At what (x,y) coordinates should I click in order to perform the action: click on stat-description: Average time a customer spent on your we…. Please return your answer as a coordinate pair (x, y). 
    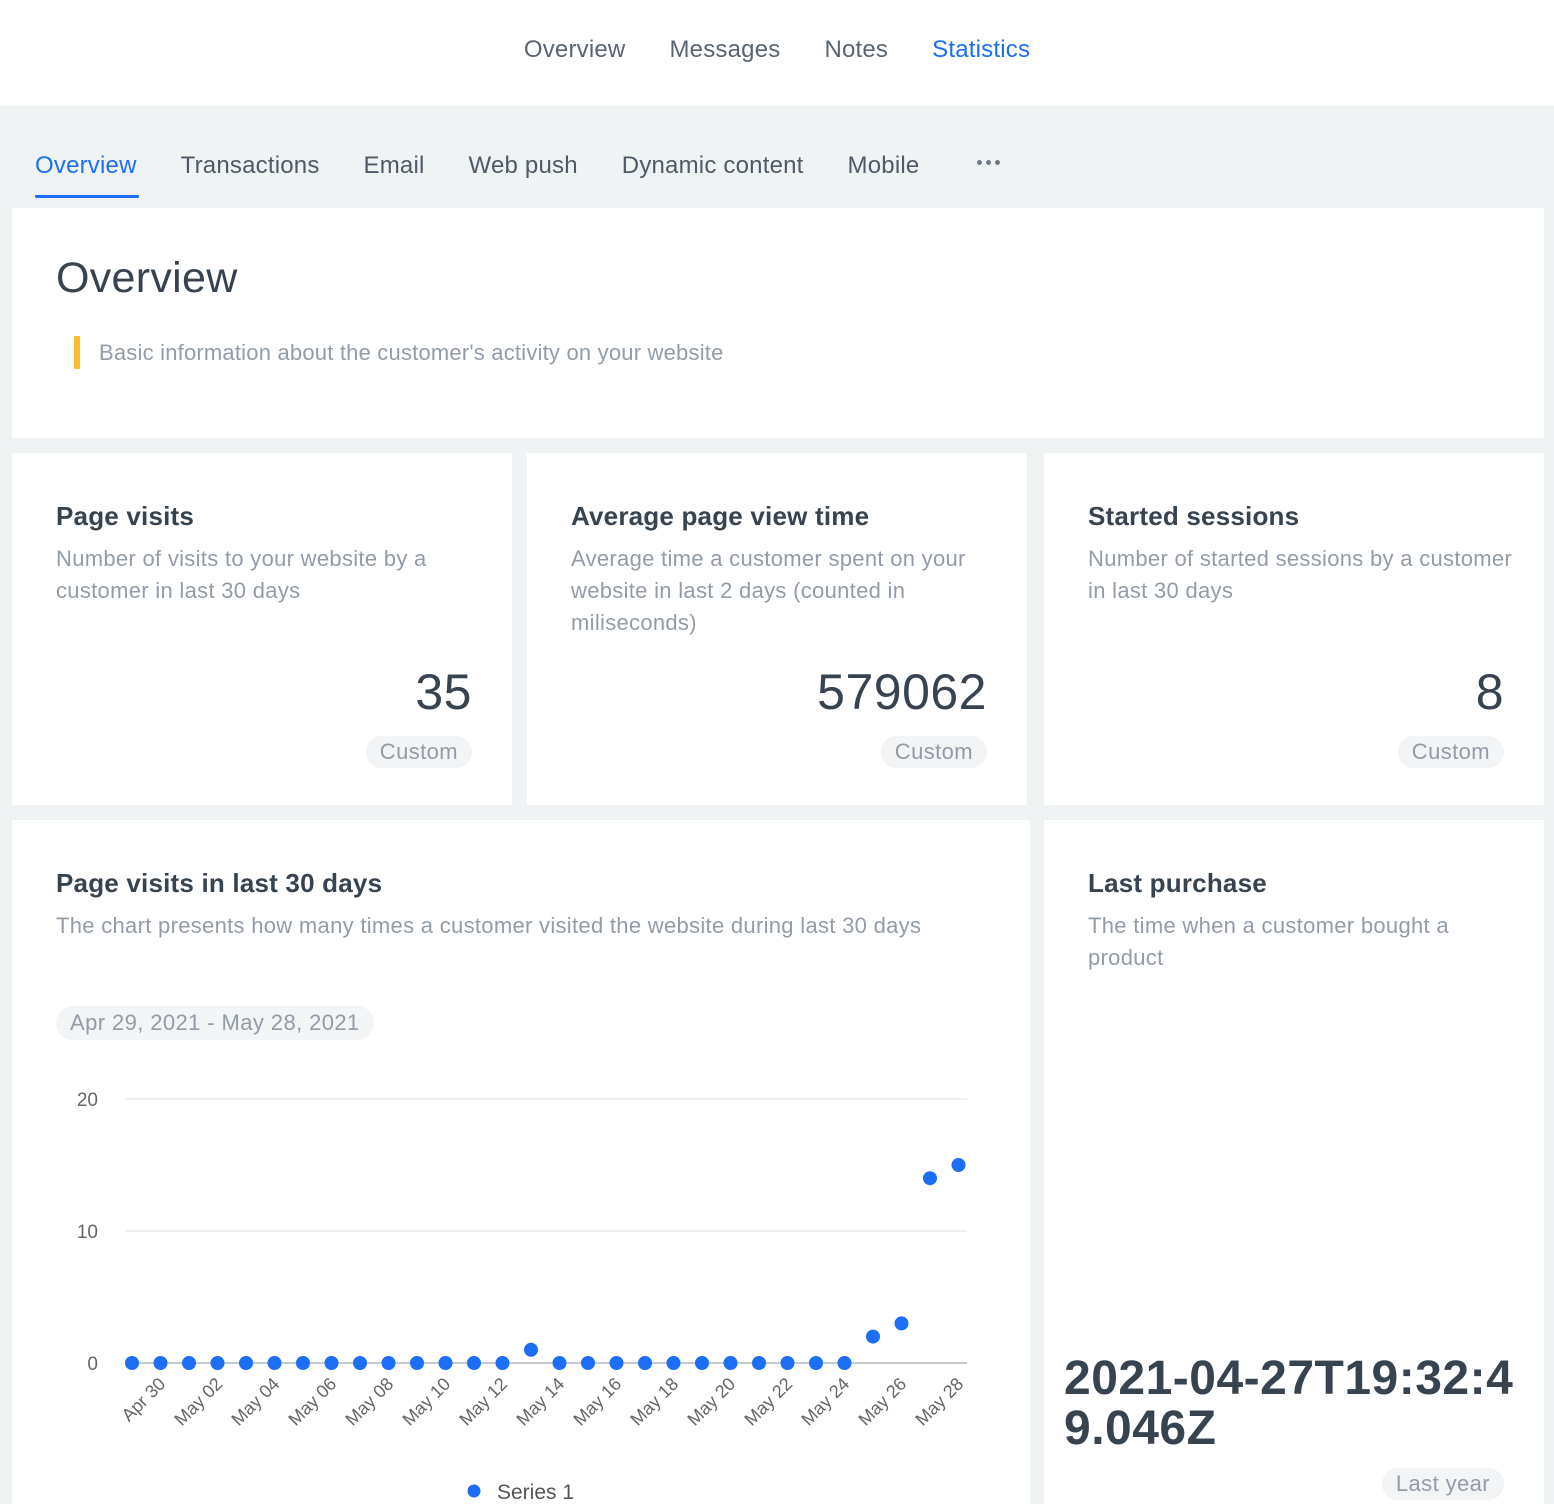
    Looking at the image, I should click on (768, 590).